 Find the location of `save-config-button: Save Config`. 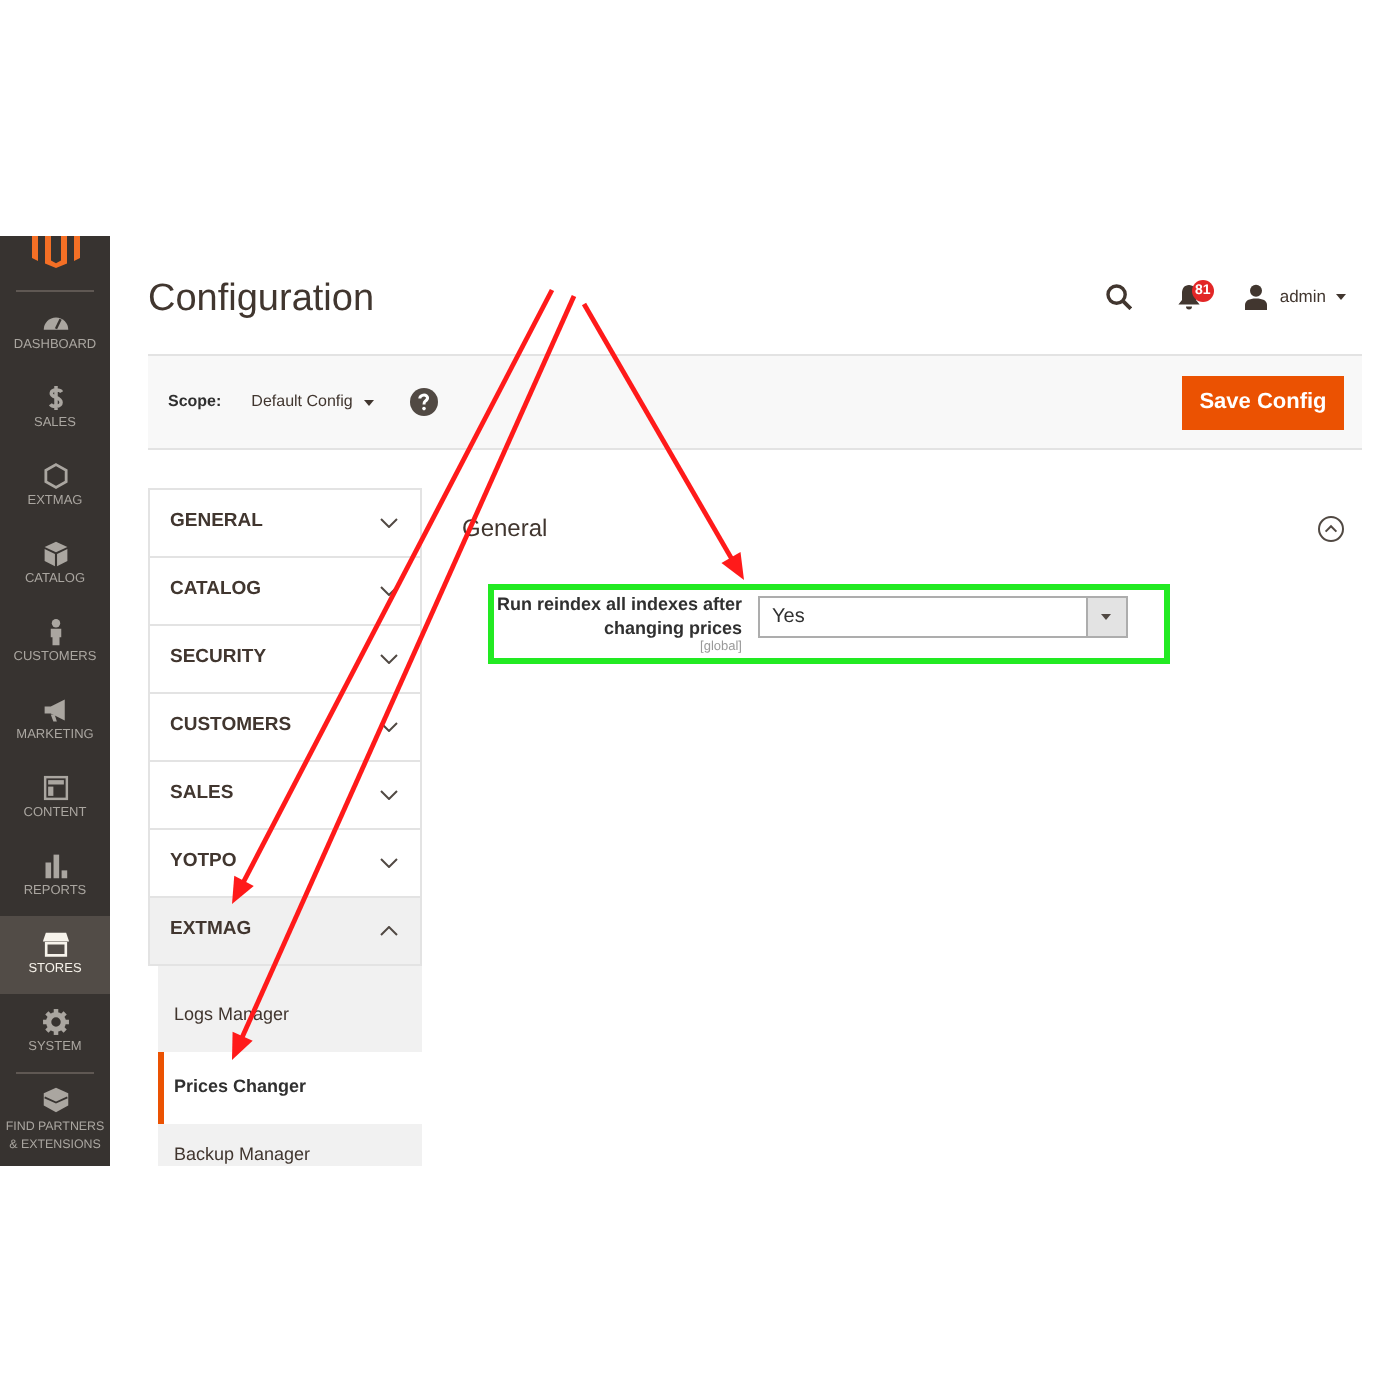

save-config-button: Save Config is located at coordinates (1263, 402).